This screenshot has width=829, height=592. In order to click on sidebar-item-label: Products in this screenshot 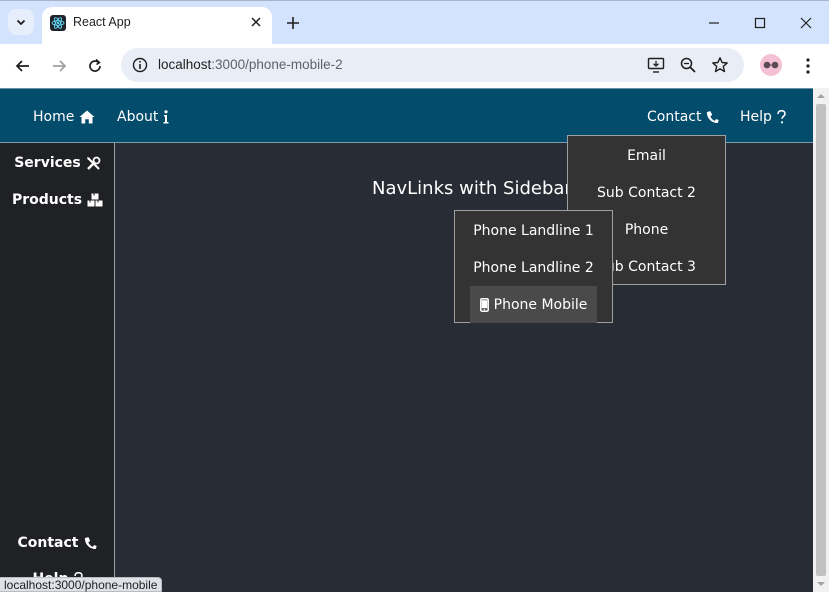, I will do `click(47, 200)`.